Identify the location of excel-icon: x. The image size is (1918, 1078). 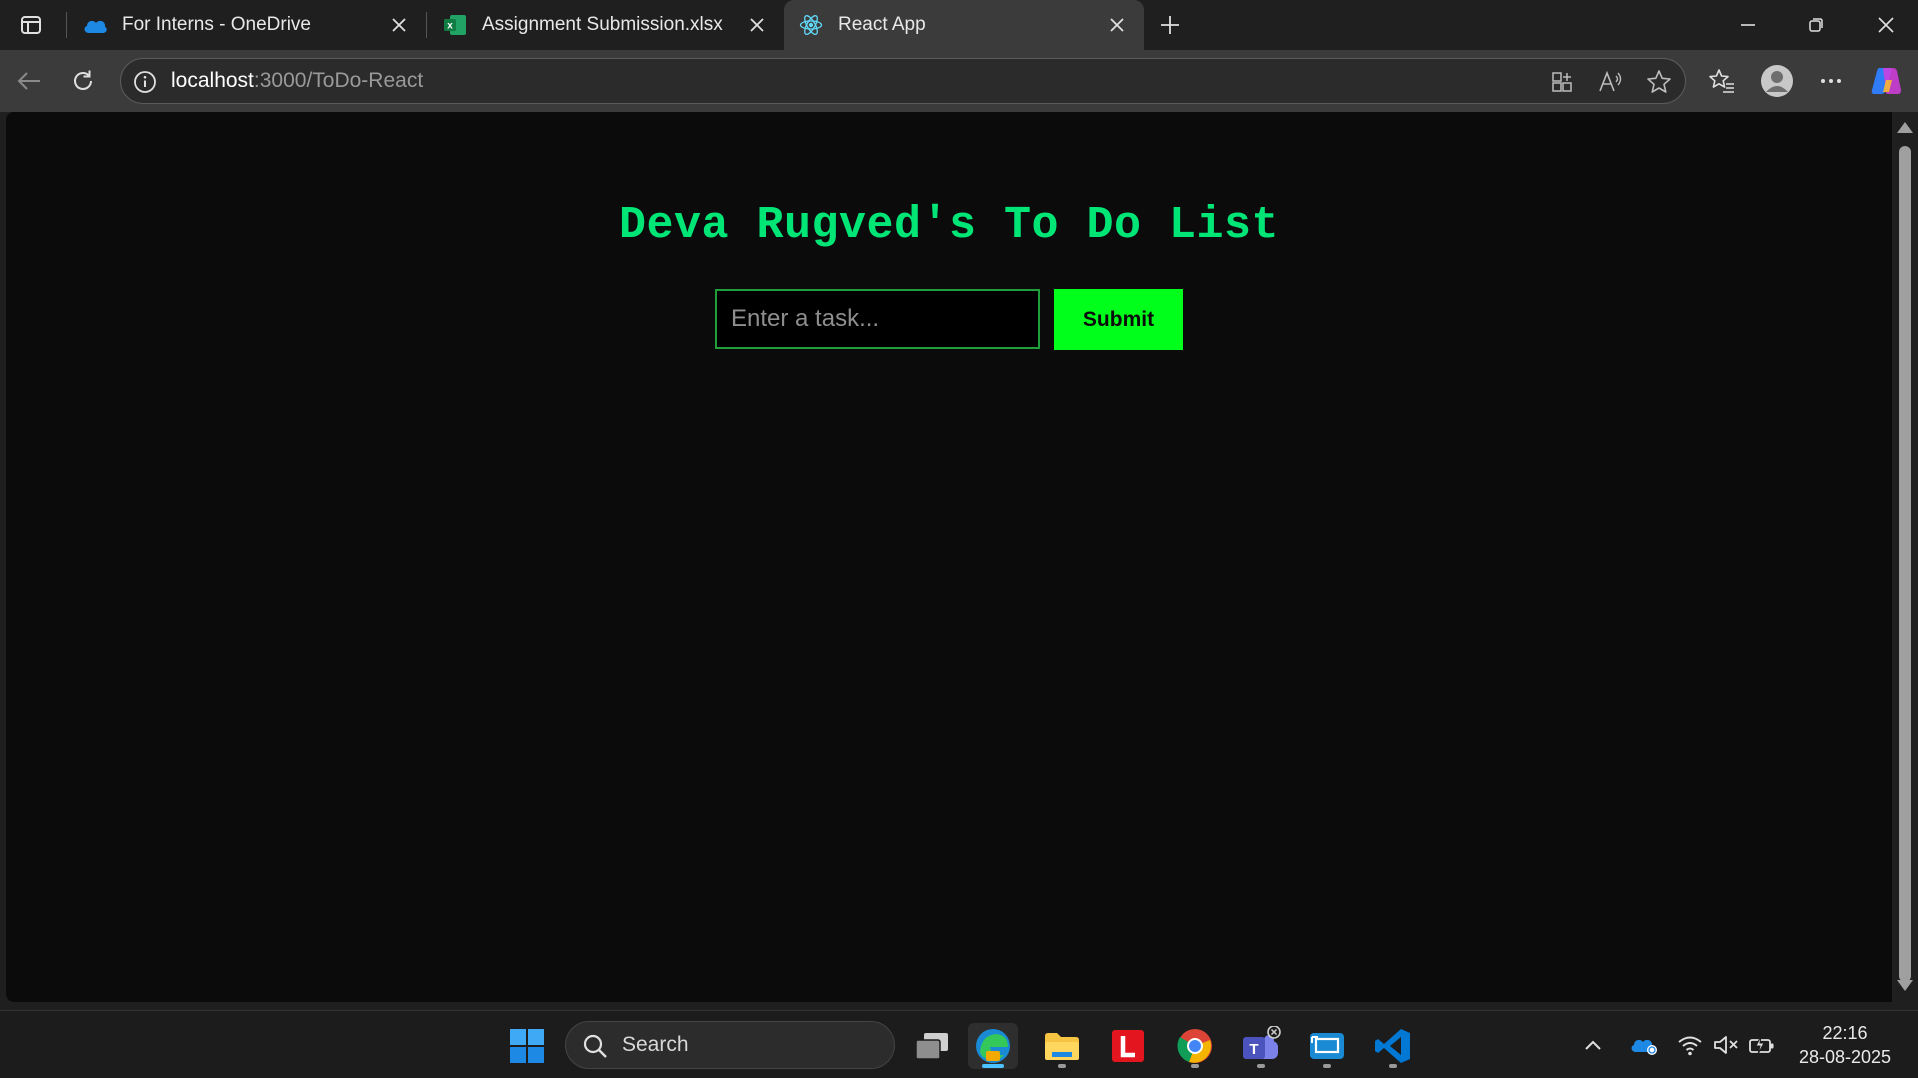
(455, 25).